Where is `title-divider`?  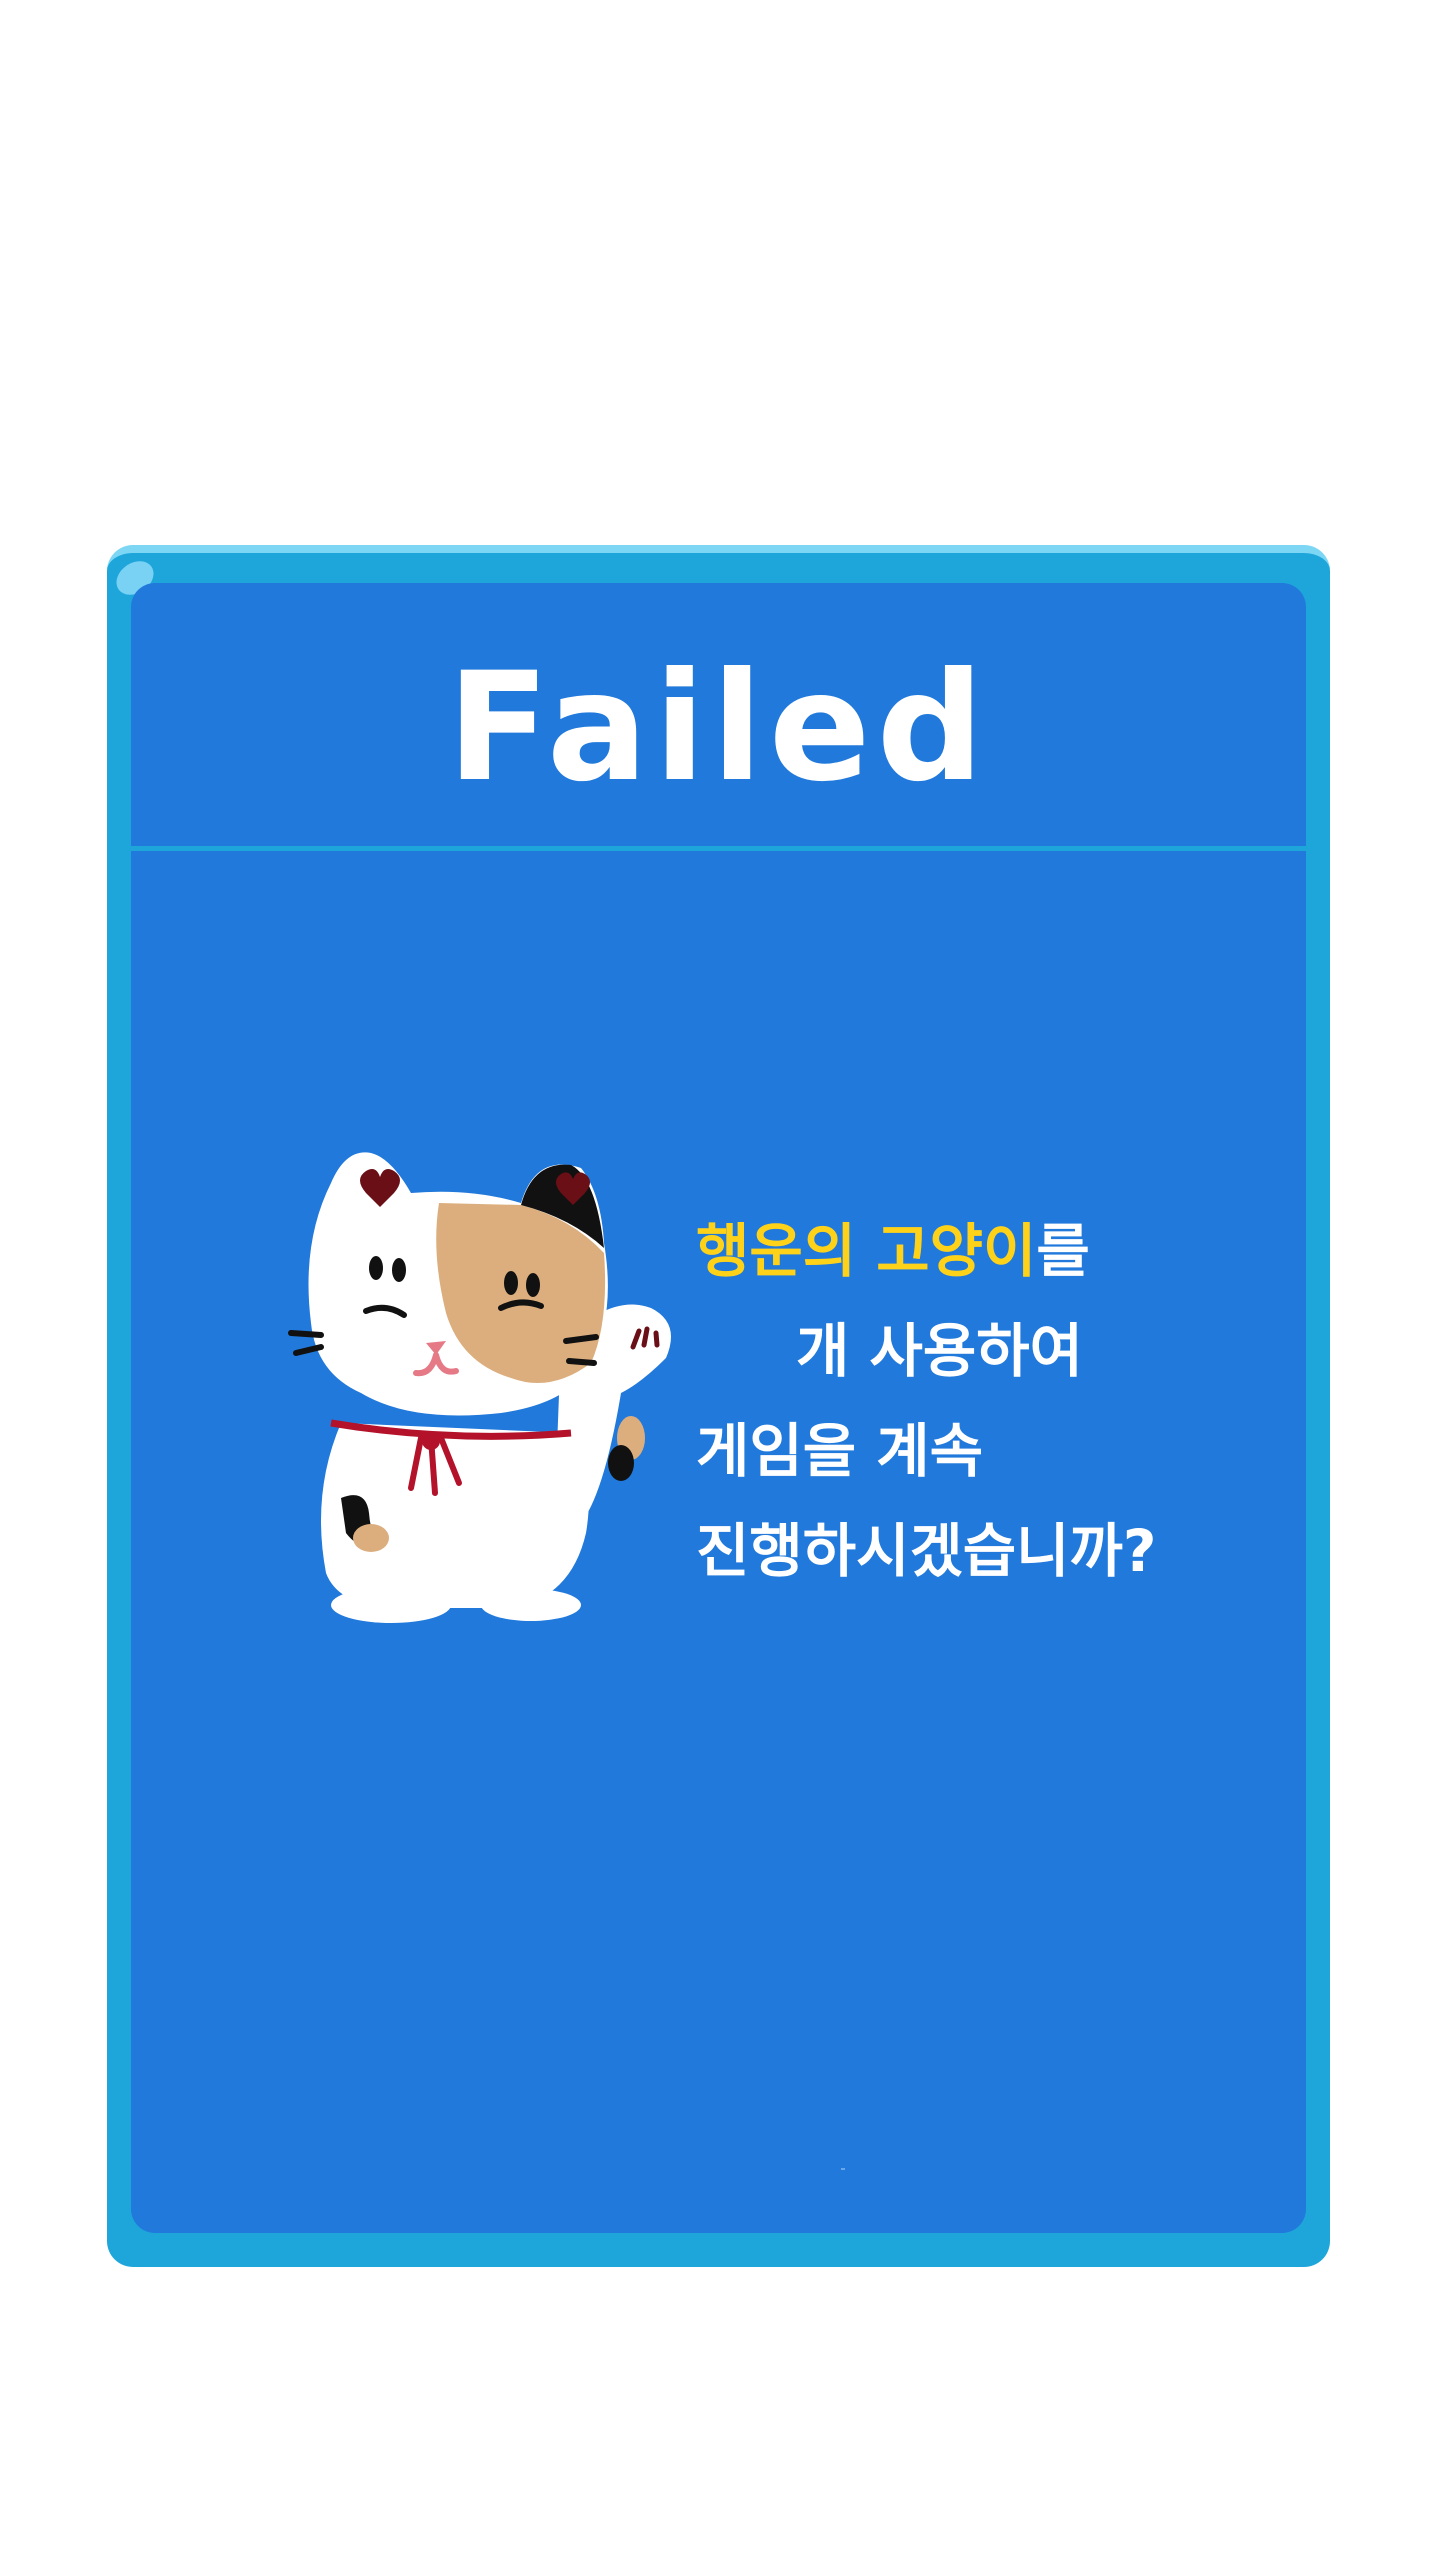
title-divider is located at coordinates (718, 848).